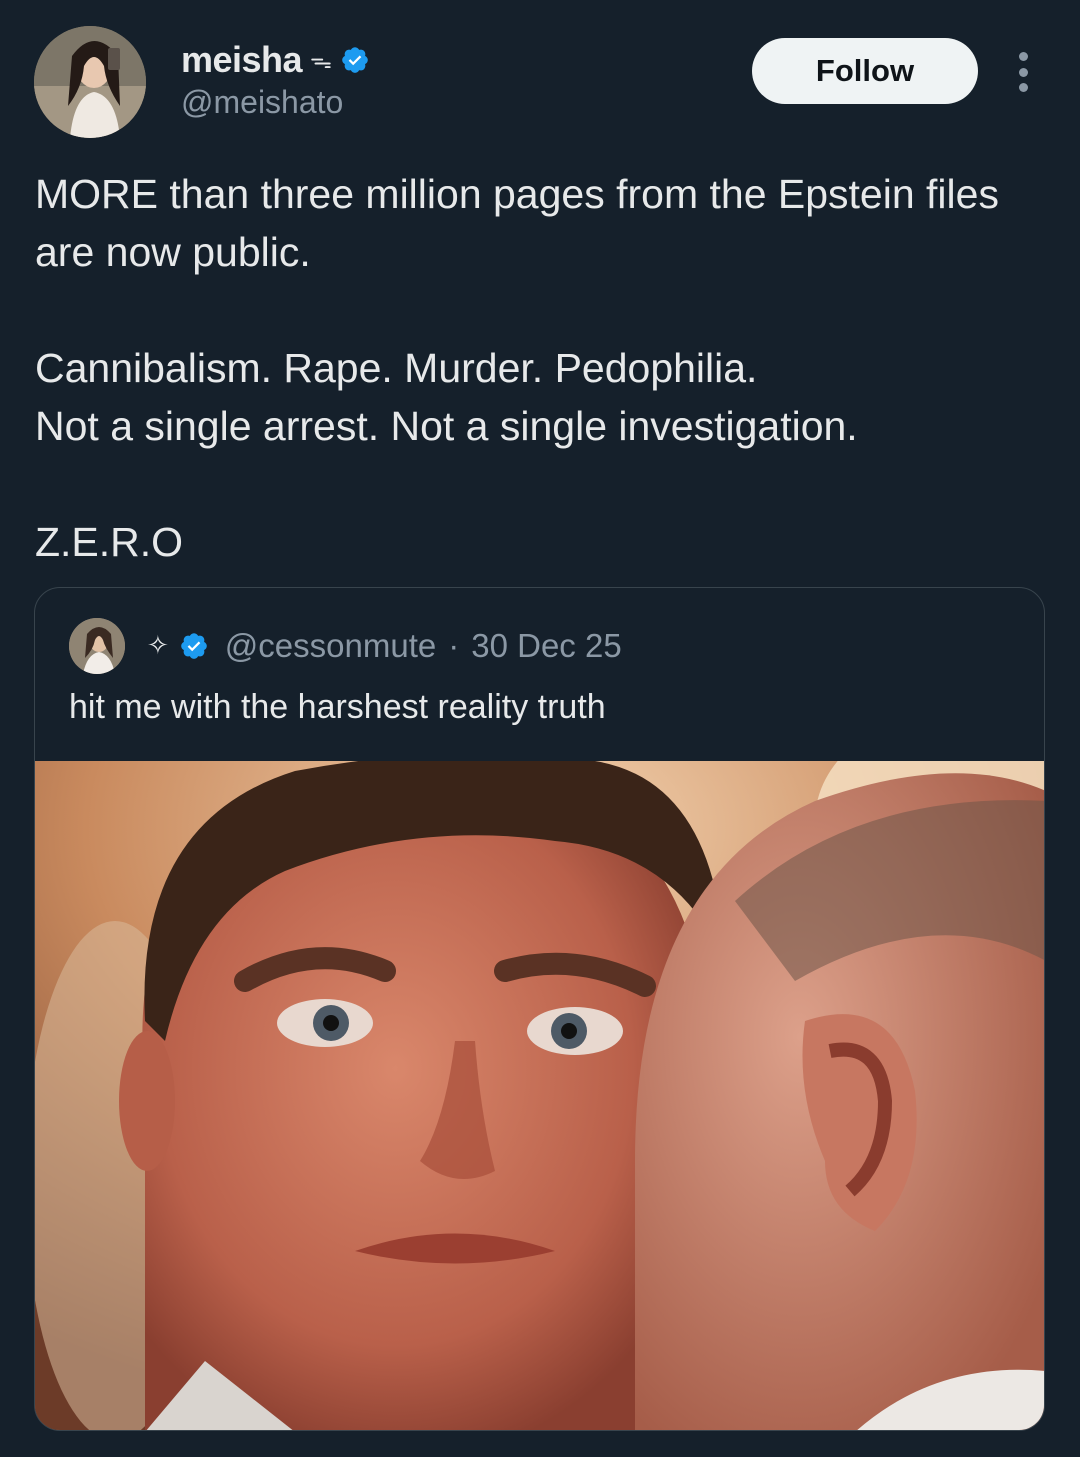 The height and width of the screenshot is (1457, 1080). Describe the element at coordinates (321, 61) in the screenshot. I see `author-name-emoji: ᯓ` at that location.